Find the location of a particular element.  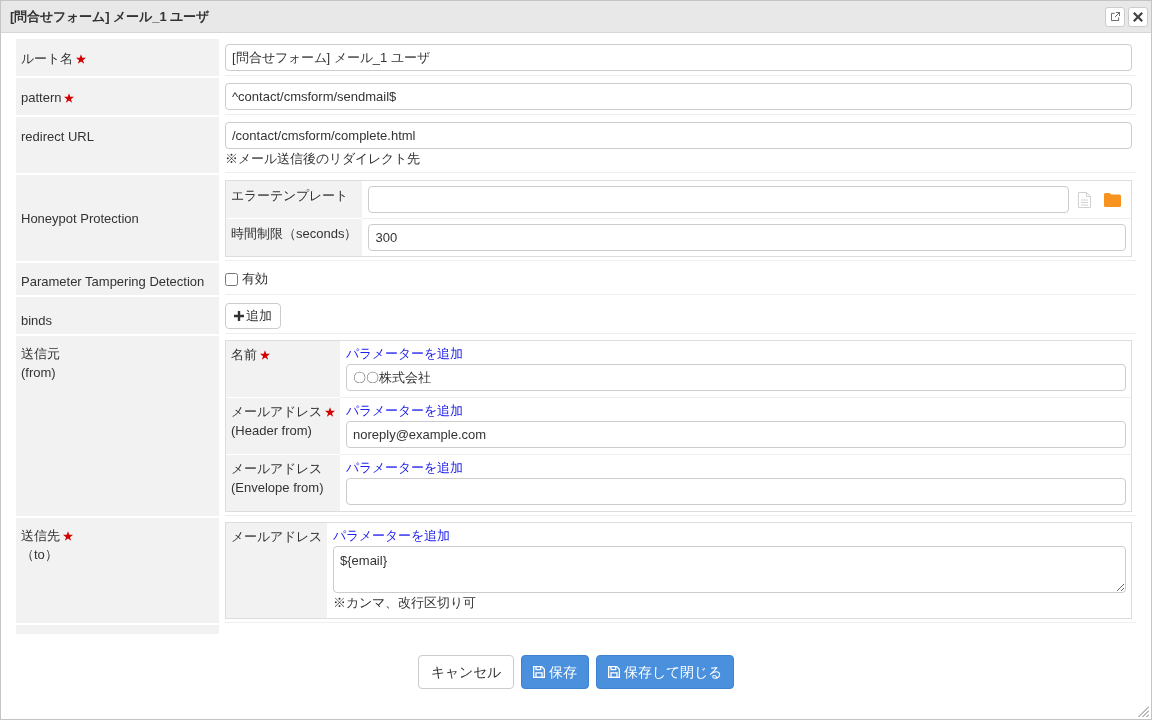

plus-icon is located at coordinates (239, 316).